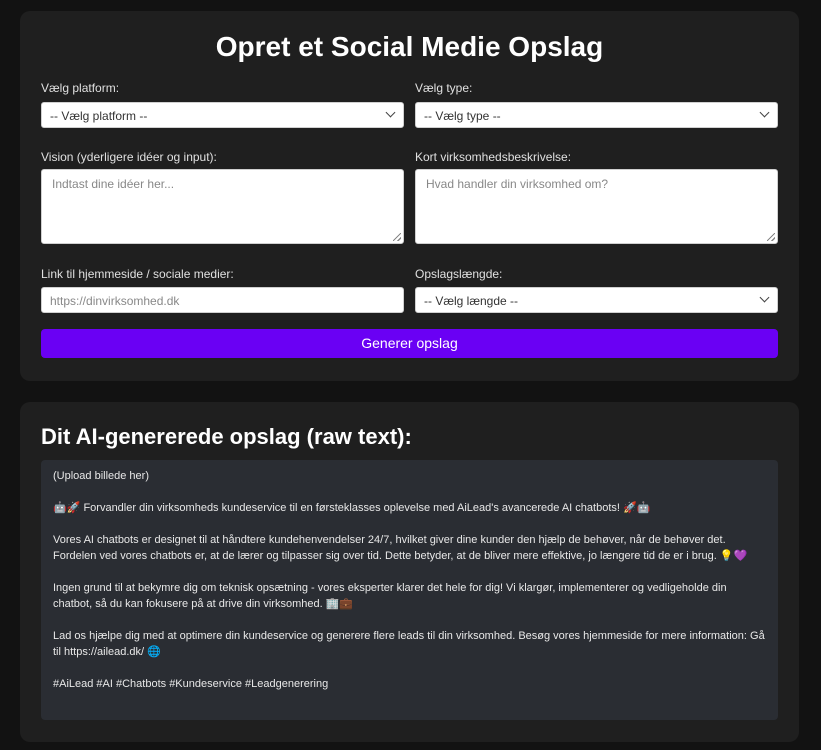 The width and height of the screenshot is (821, 750). What do you see at coordinates (596, 300) in the screenshot?
I see `length-select: -- Vælg længde --` at bounding box center [596, 300].